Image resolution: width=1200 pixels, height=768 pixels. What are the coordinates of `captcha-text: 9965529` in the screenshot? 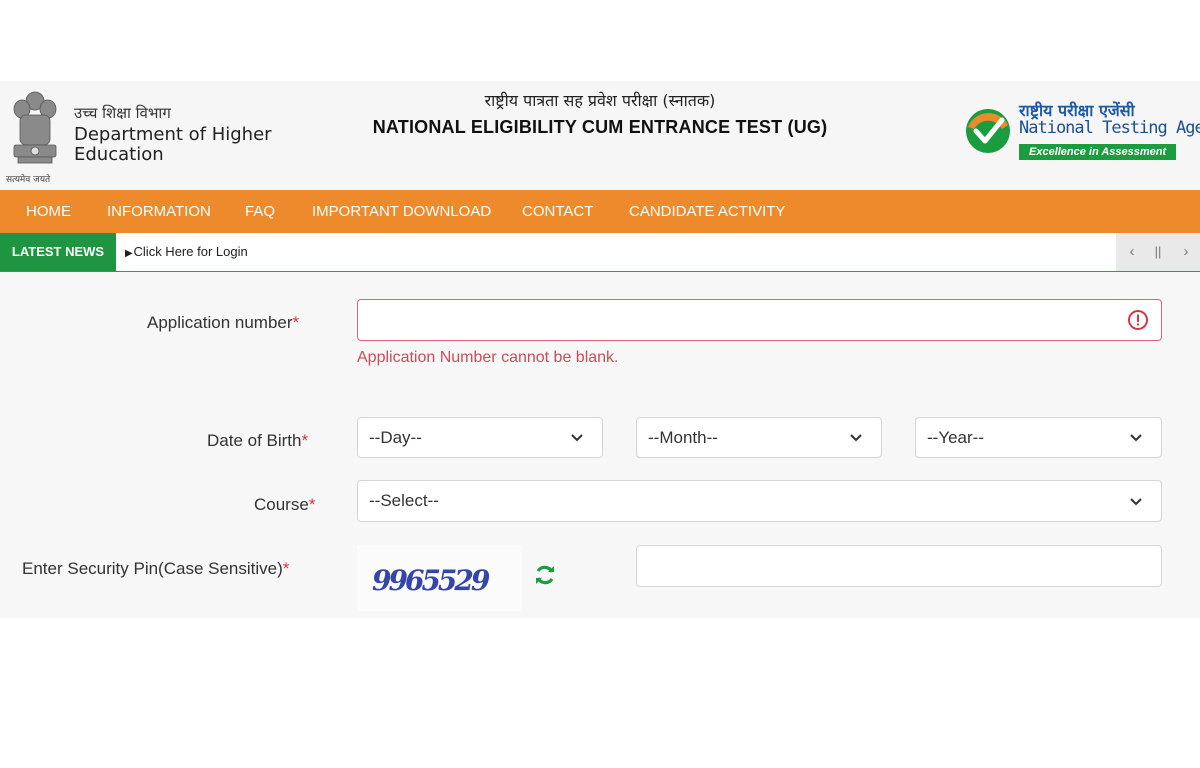 It's located at (431, 580).